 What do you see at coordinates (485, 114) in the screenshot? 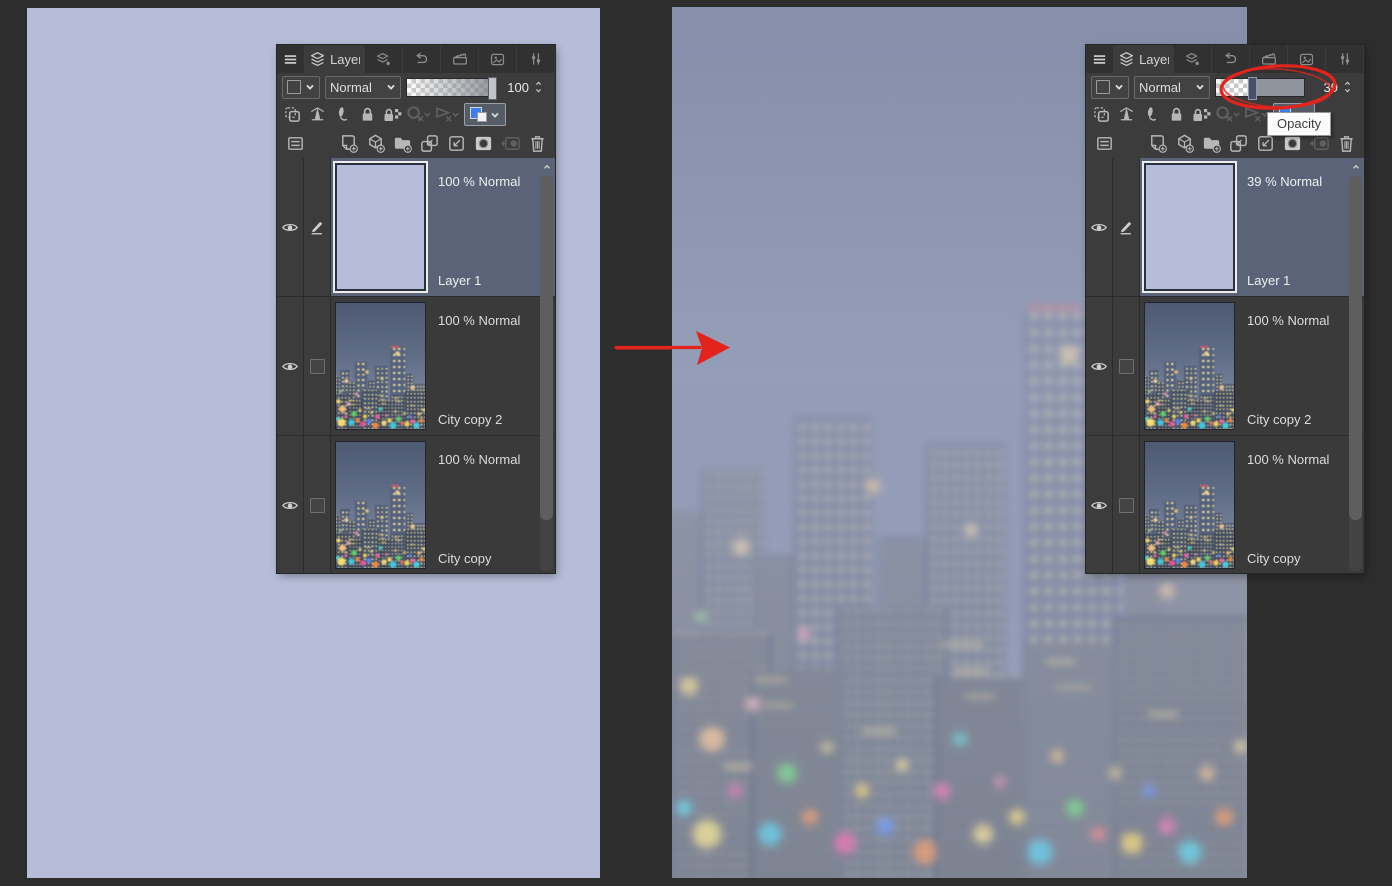
I see `layer-color-button` at bounding box center [485, 114].